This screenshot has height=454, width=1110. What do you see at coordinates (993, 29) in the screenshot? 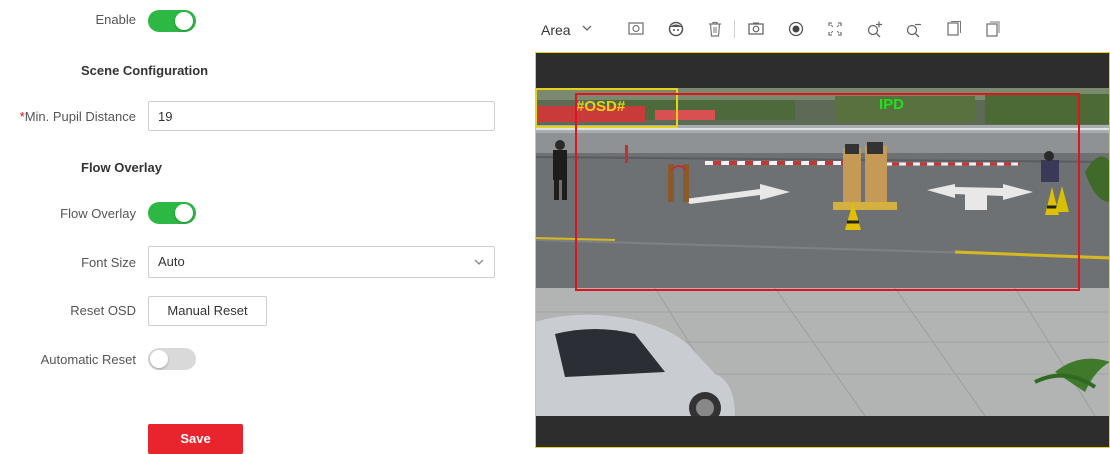
I see `paste-icon` at bounding box center [993, 29].